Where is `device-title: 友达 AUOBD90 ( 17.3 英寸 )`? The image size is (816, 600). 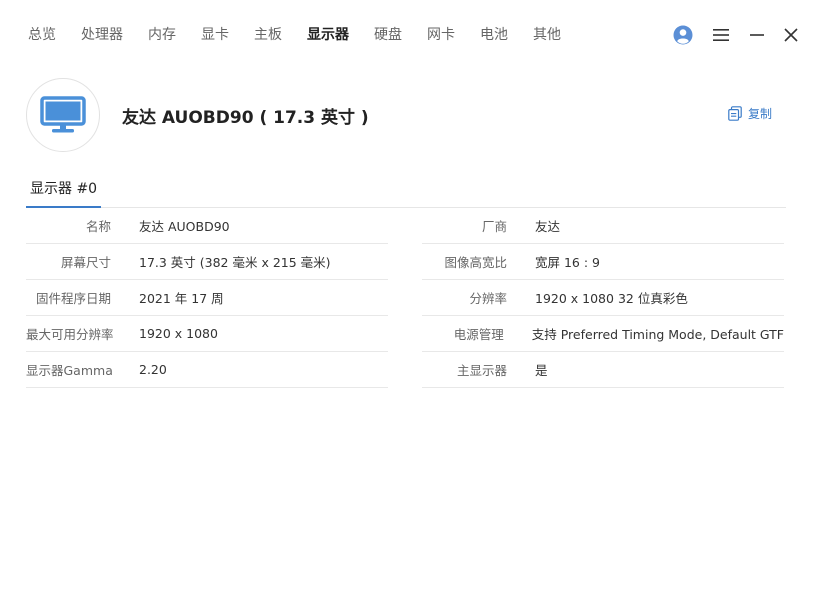 device-title: 友达 AUOBD90 ( 17.3 英寸 ) is located at coordinates (245, 118).